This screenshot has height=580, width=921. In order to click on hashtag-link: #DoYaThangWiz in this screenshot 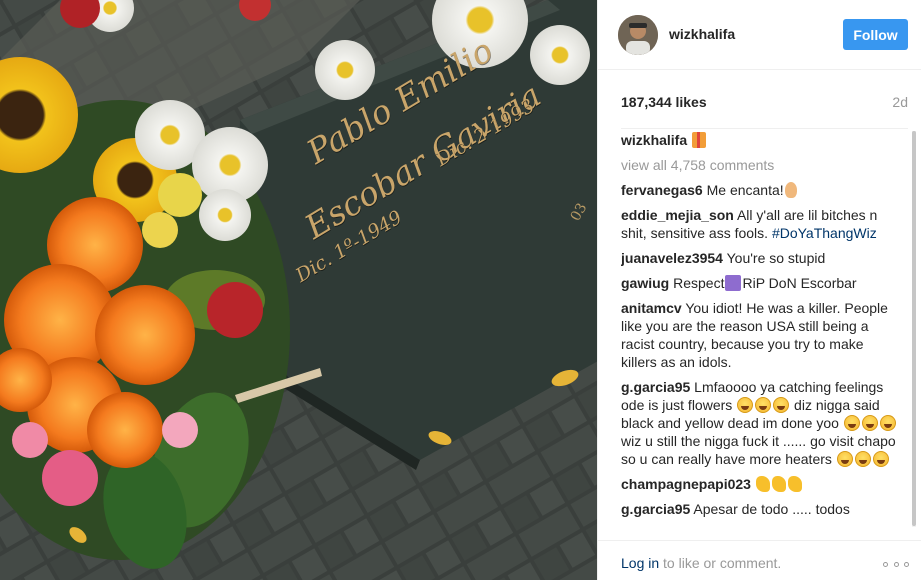, I will do `click(824, 233)`.